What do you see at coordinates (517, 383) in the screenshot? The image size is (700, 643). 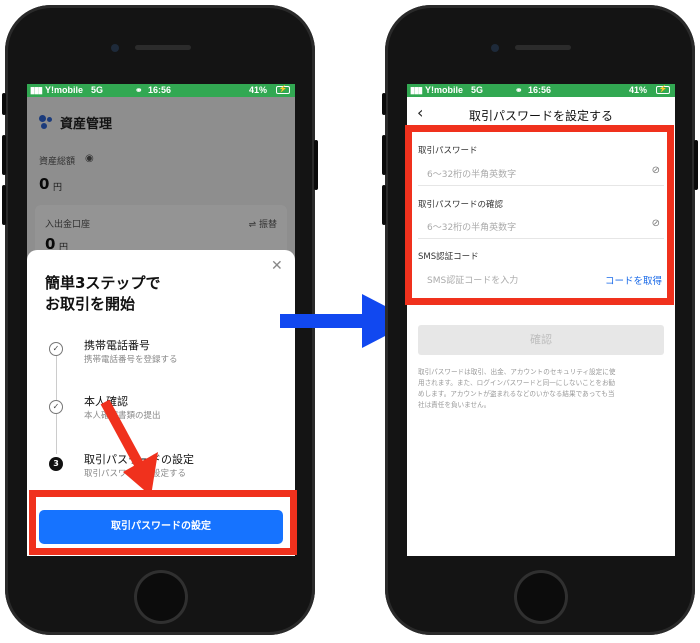 I see `notice-line-2: 用されます。また、ログインパスワードと同一にしないことをお勧` at bounding box center [517, 383].